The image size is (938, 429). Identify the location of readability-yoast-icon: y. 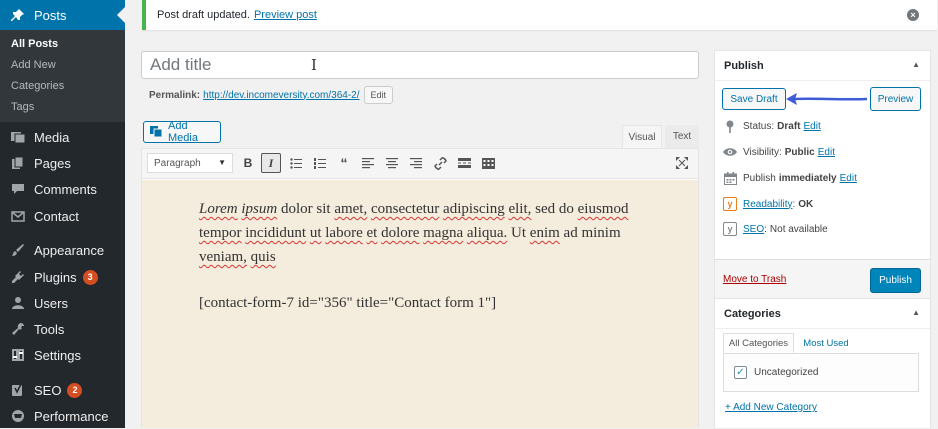
(730, 204).